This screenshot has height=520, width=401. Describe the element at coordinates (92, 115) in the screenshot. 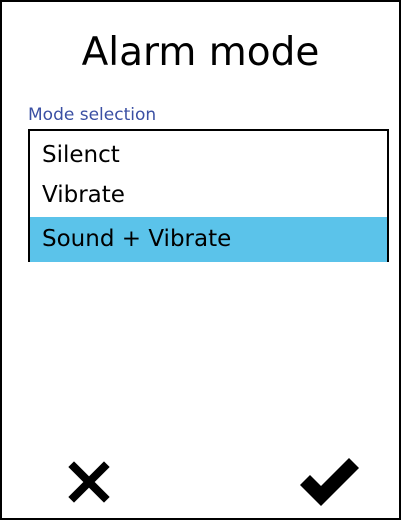

I see `mode-selection-label: Mode selection` at that location.